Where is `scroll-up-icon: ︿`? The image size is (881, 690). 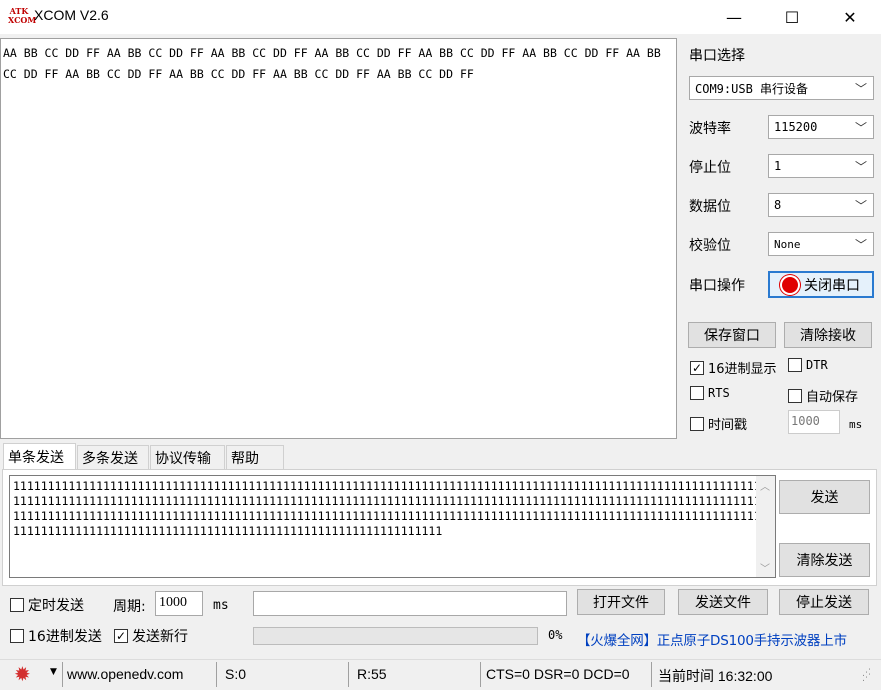 scroll-up-icon: ︿ is located at coordinates (765, 485).